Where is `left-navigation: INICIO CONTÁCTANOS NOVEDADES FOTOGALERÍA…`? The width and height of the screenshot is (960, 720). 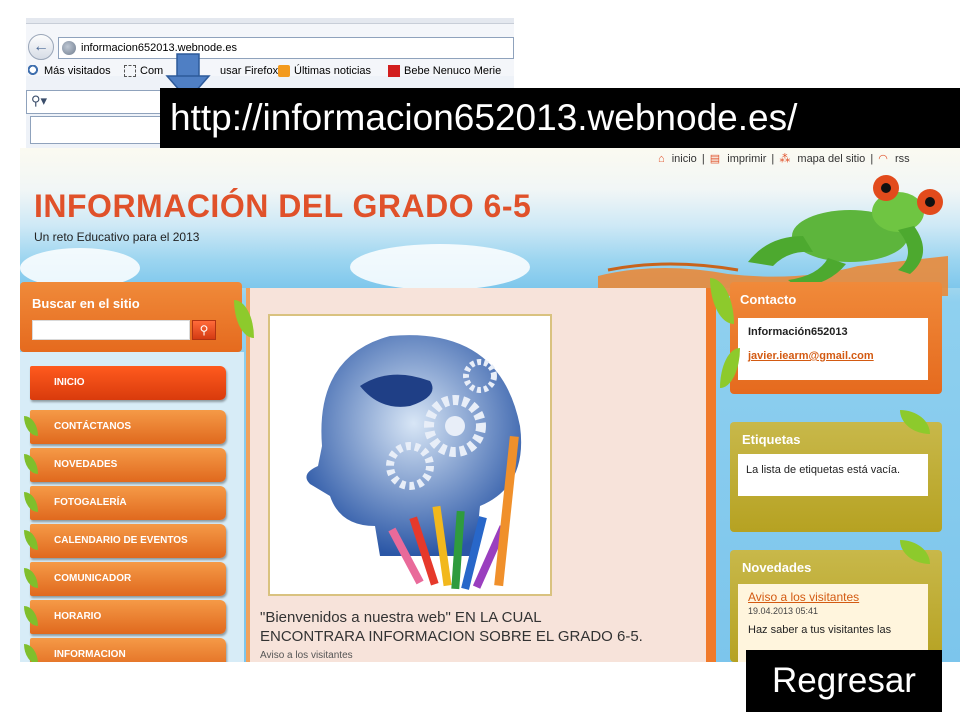
left-navigation: INICIO CONTÁCTANOS NOVEDADES FOTOGALERÍA… is located at coordinates (132, 507).